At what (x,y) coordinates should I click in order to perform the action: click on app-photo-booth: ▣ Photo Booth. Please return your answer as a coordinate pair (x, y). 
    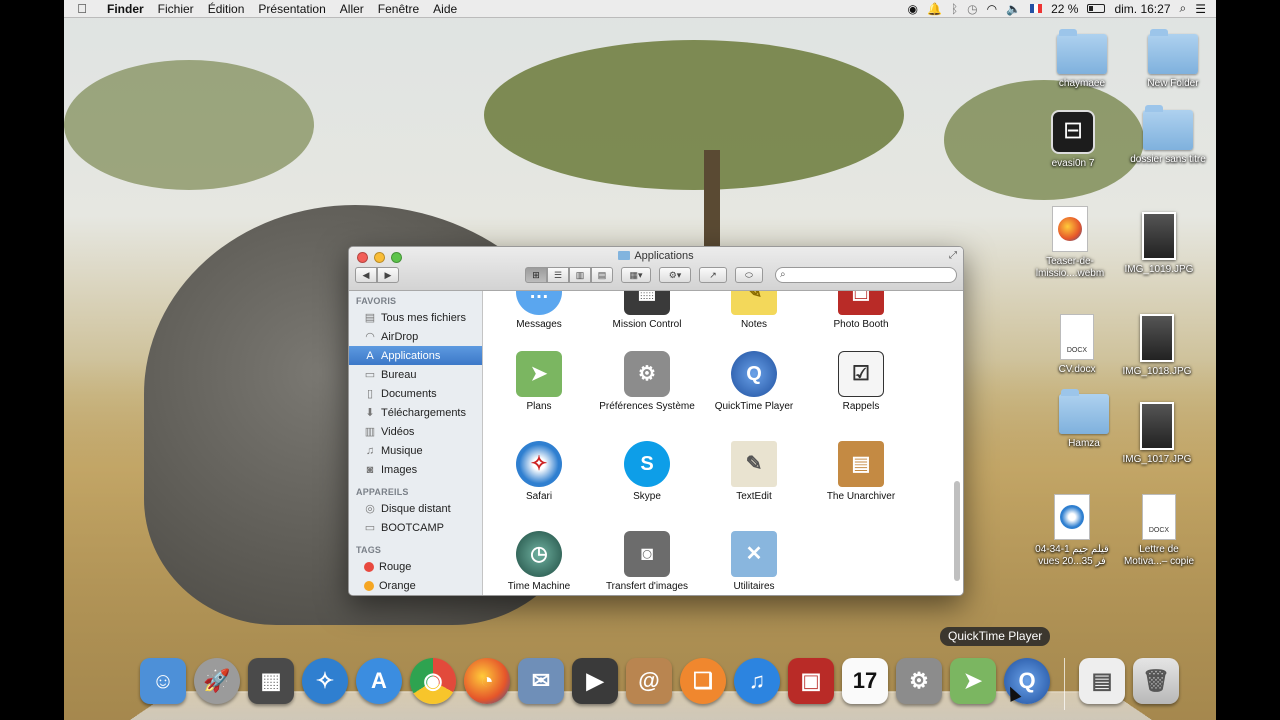
    Looking at the image, I should click on (861, 311).